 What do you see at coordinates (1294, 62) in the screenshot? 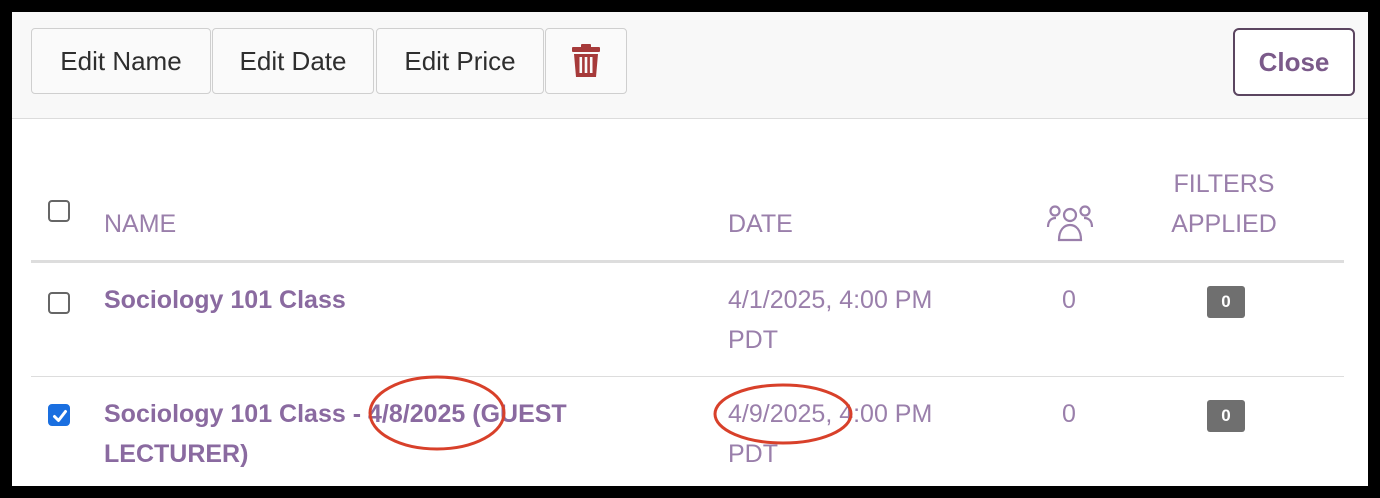
I see `close-button: Close` at bounding box center [1294, 62].